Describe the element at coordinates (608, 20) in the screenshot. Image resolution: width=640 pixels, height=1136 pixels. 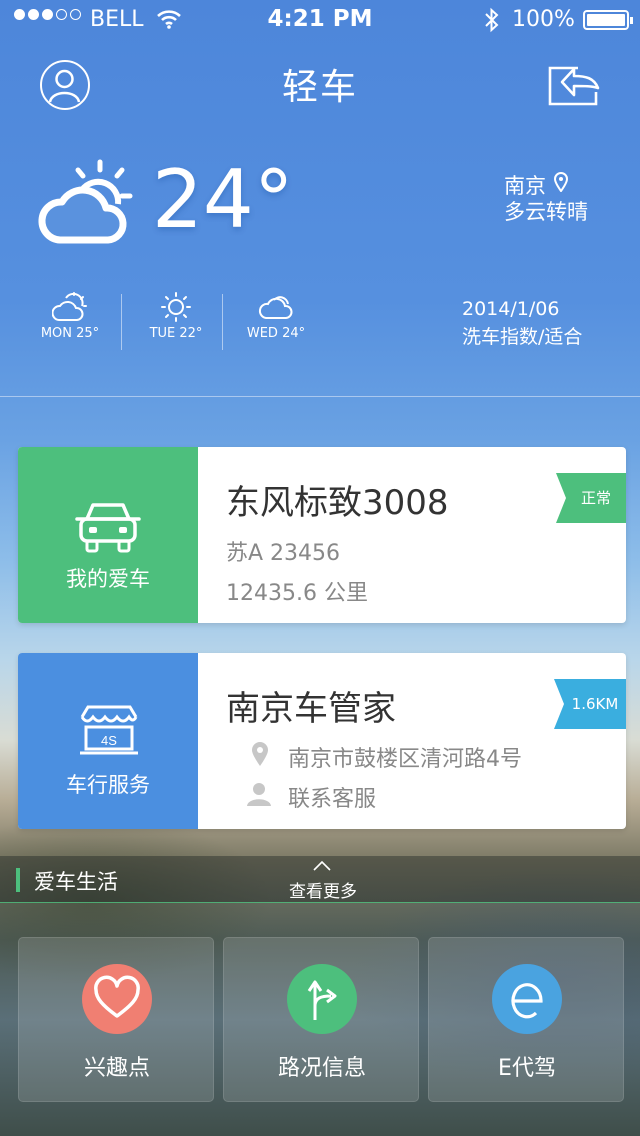
I see `battery-icon` at that location.